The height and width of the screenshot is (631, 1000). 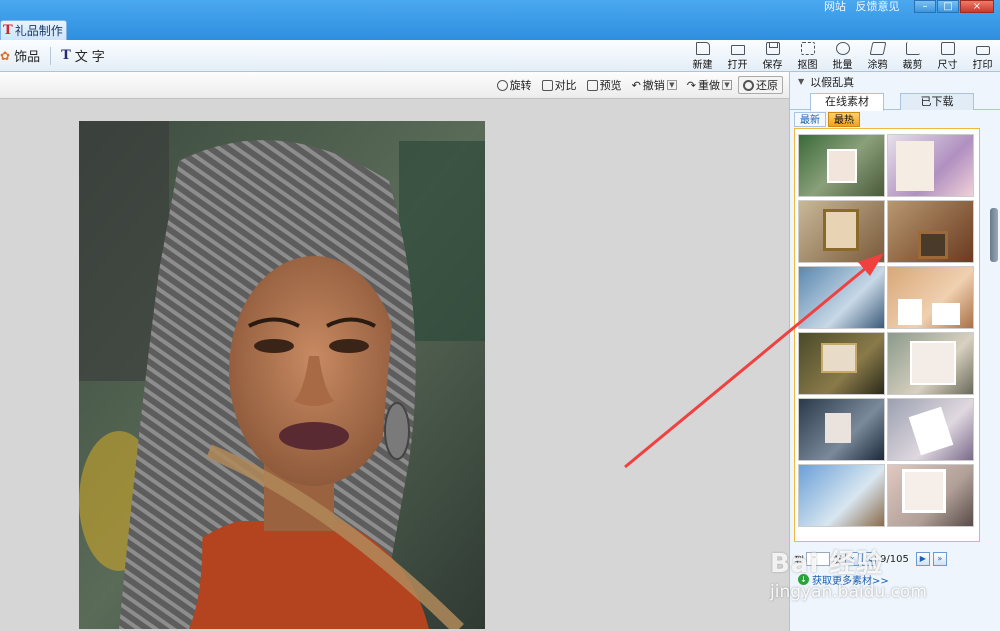 I want to click on rotate-button: 旋转, so click(x=514, y=85).